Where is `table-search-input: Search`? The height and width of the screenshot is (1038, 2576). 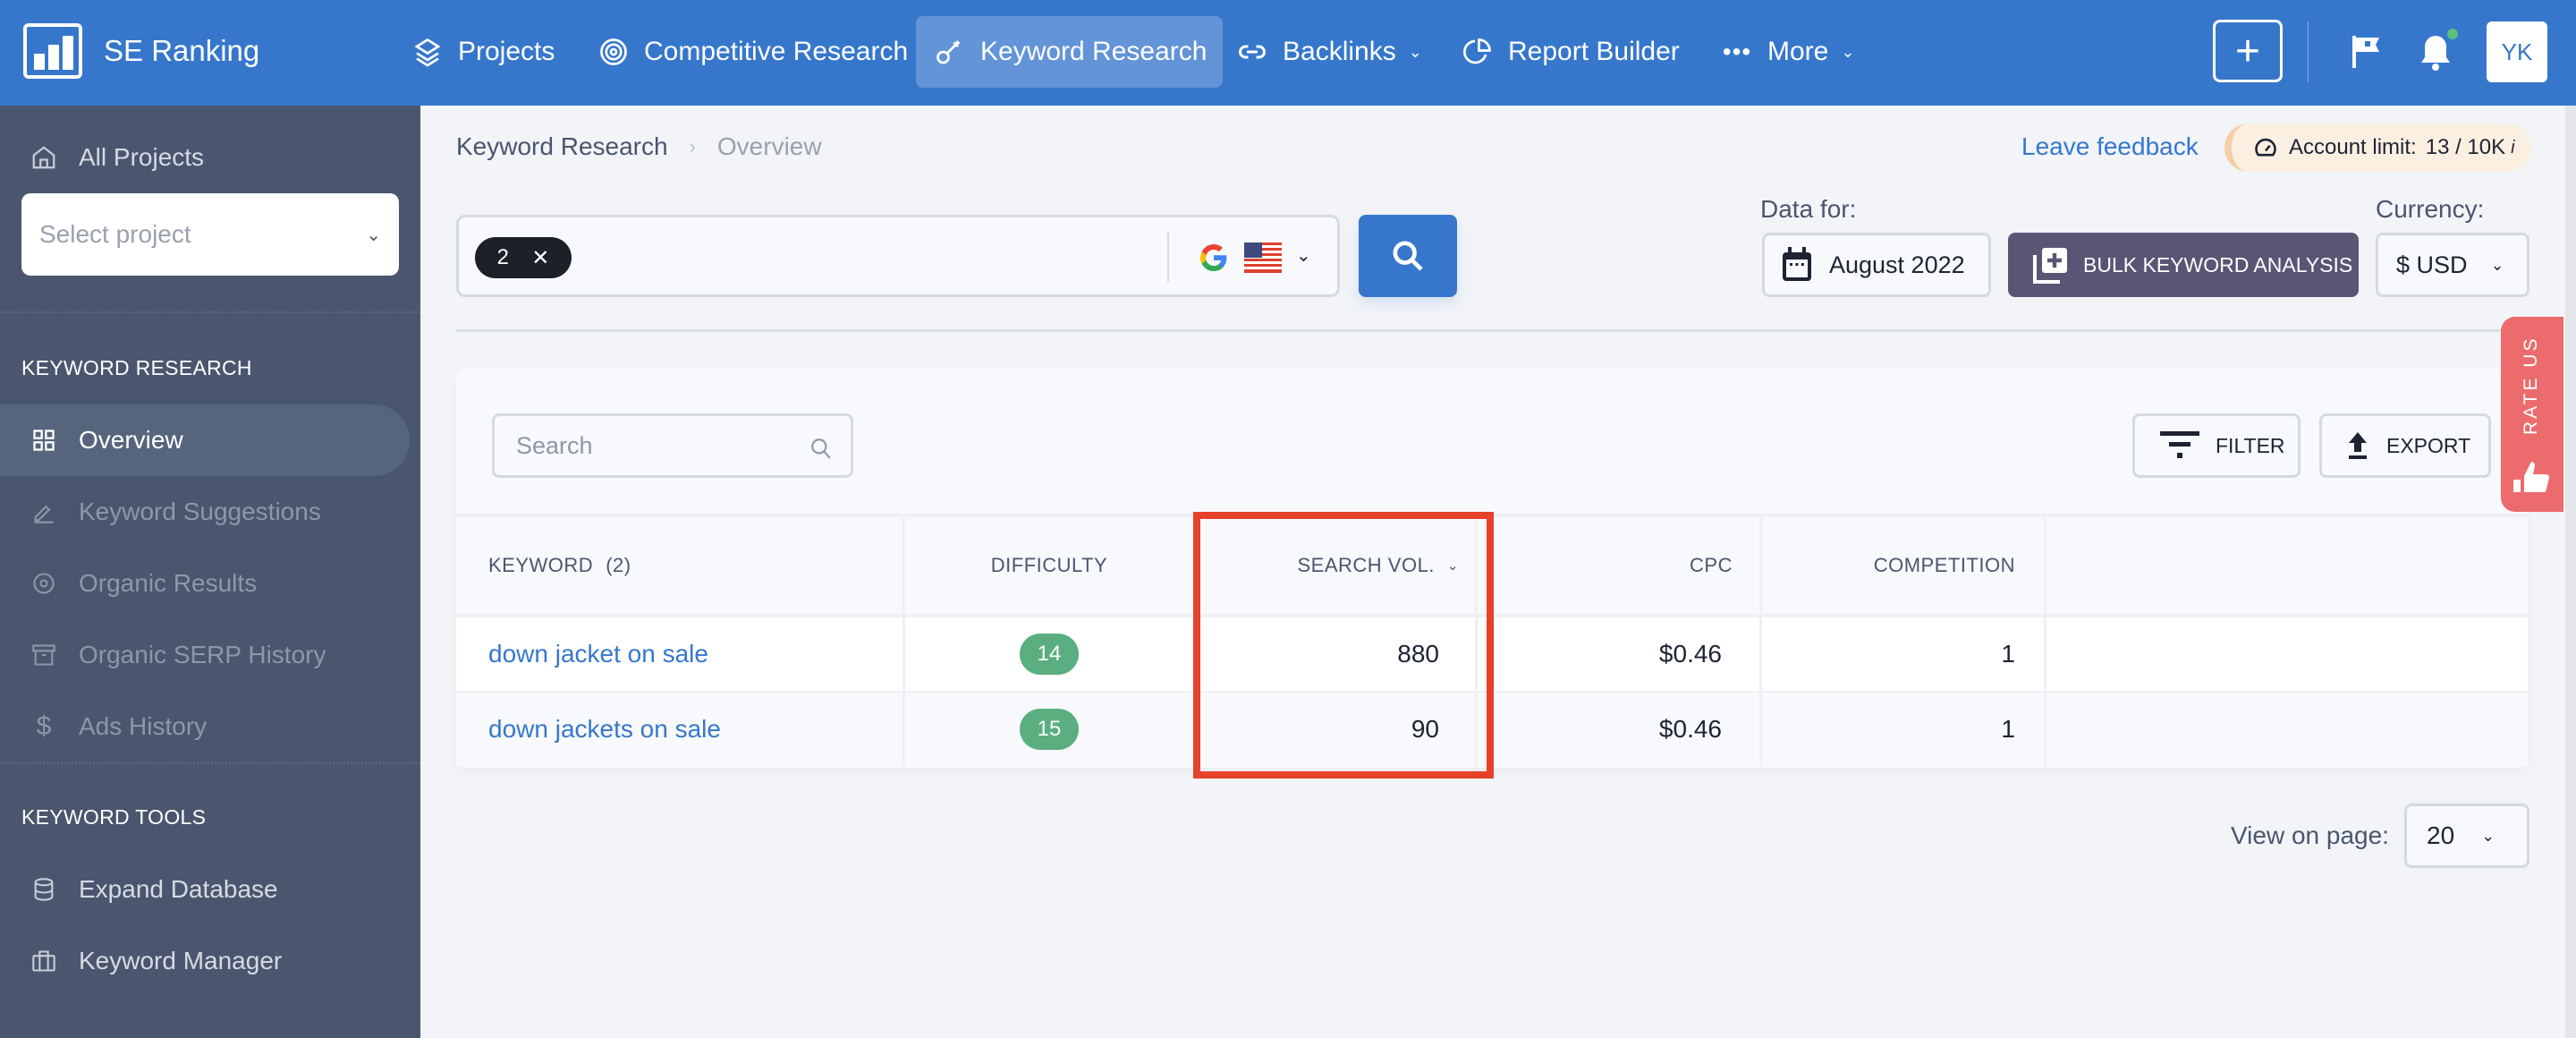
table-search-input: Search is located at coordinates (672, 445).